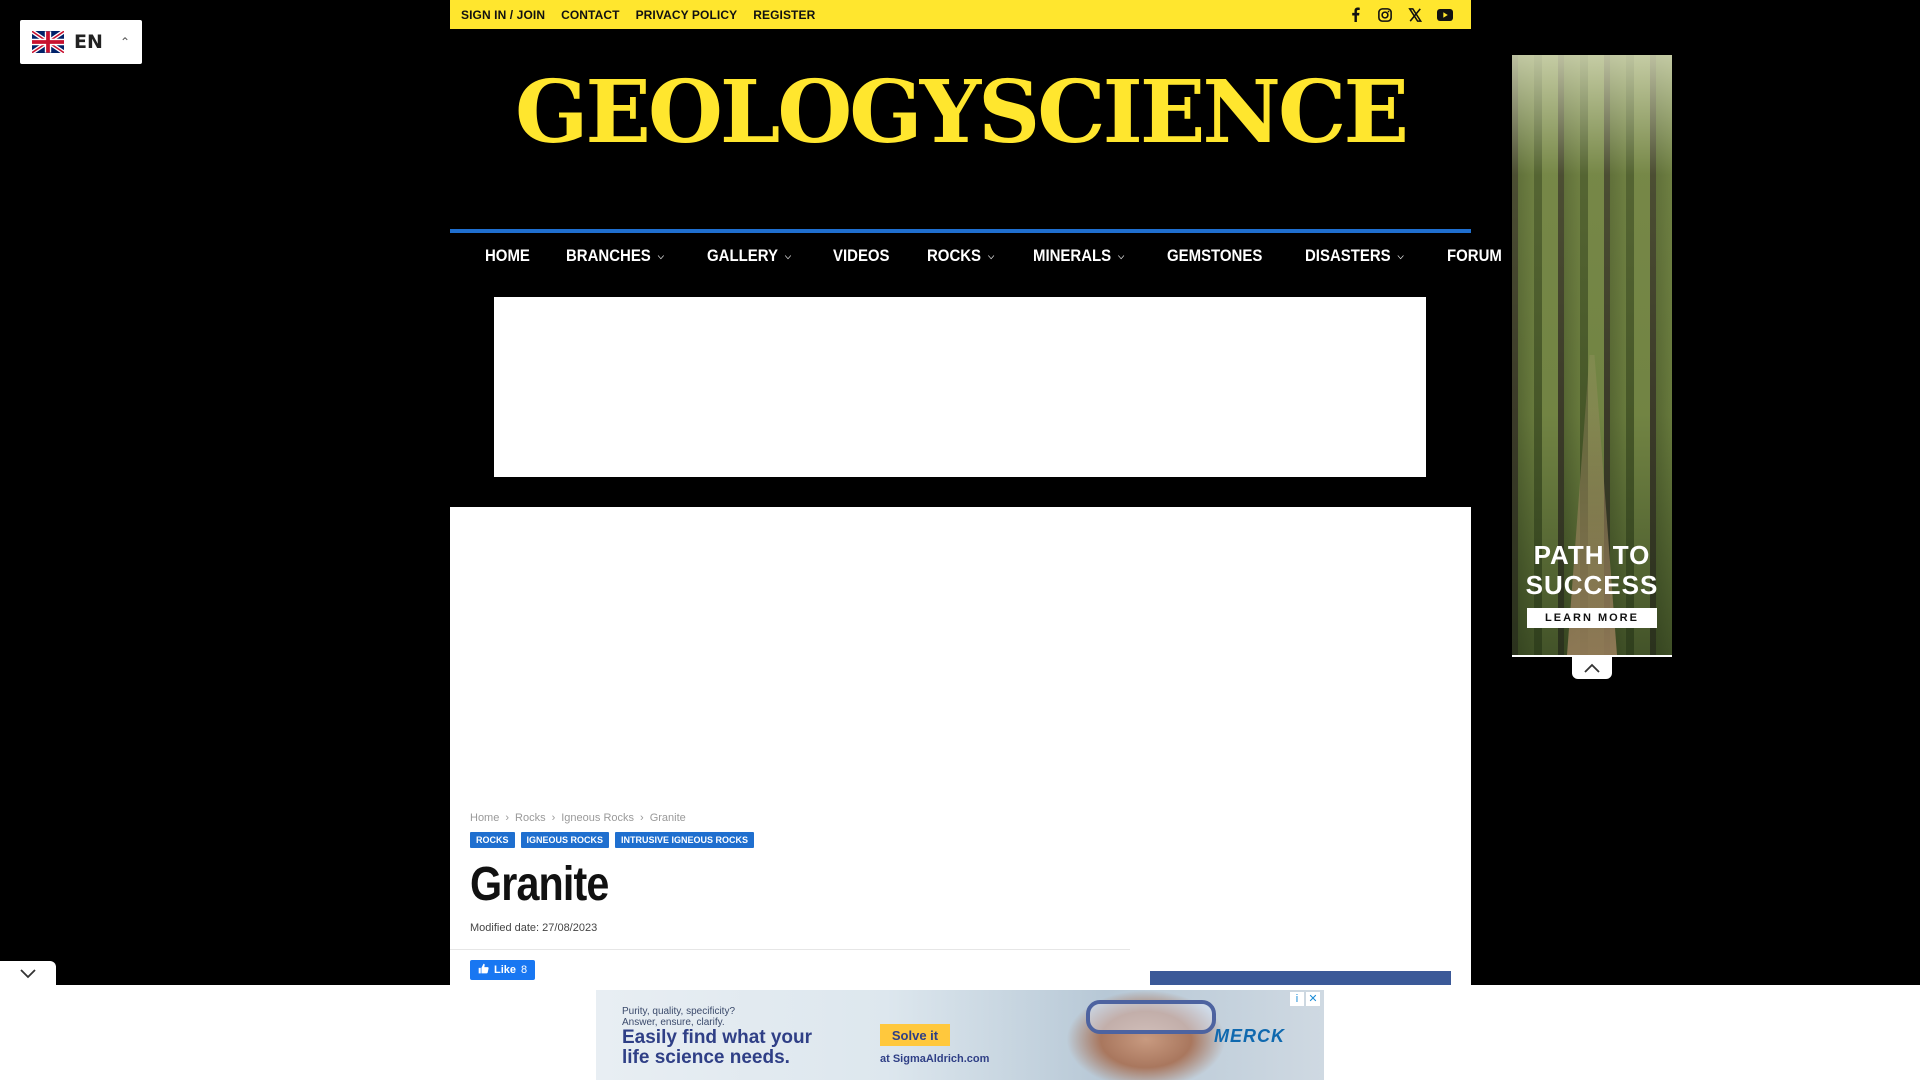 Image resolution: width=1920 pixels, height=1080 pixels. I want to click on category-rocks: ROCKS, so click(492, 840).